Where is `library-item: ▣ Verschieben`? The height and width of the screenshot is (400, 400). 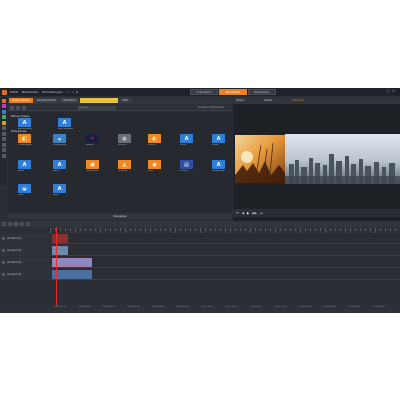 library-item: ▣ Verschieben is located at coordinates (92, 166).